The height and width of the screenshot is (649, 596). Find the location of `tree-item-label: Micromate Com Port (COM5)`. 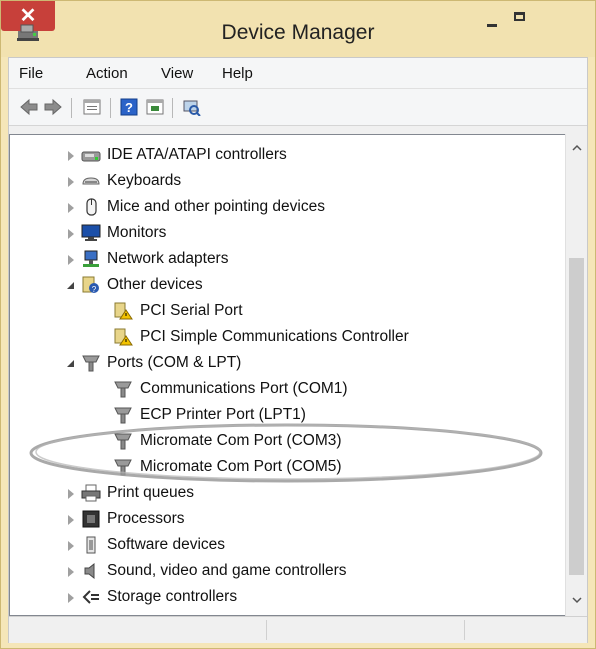

tree-item-label: Micromate Com Port (COM5) is located at coordinates (241, 466).